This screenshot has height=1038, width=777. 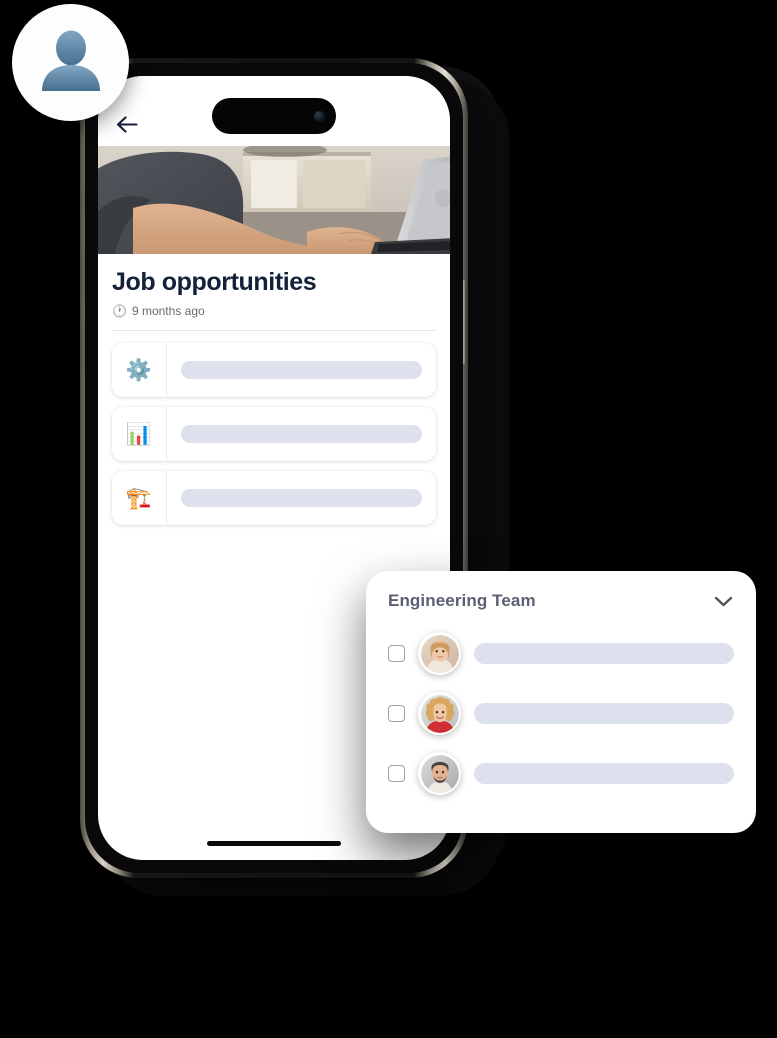 I want to click on team-panel-header: Engineering Team, so click(x=561, y=601).